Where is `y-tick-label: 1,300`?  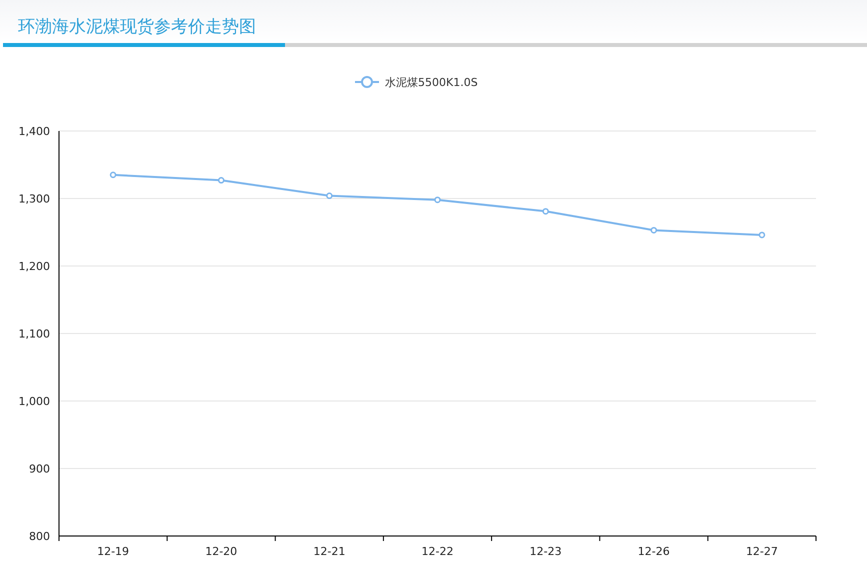 y-tick-label: 1,300 is located at coordinates (34, 199).